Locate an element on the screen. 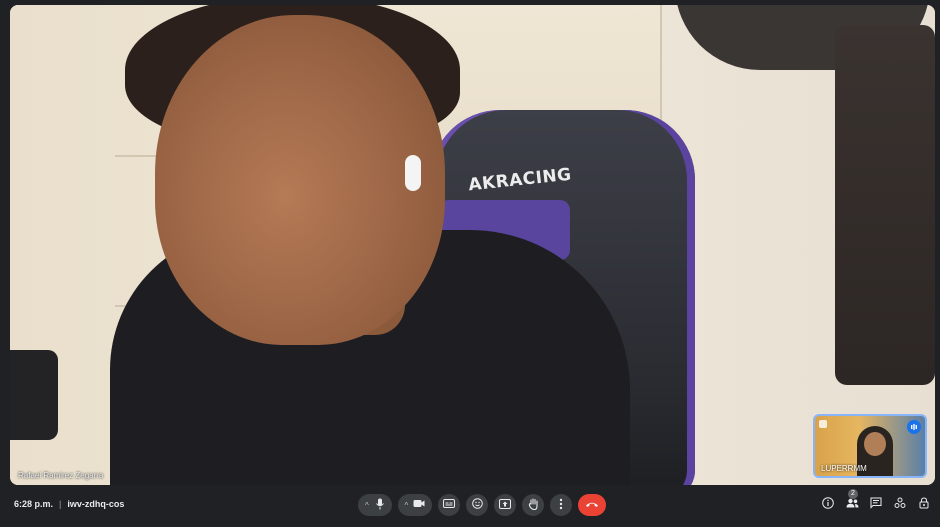  present-screen-icon is located at coordinates (505, 505).